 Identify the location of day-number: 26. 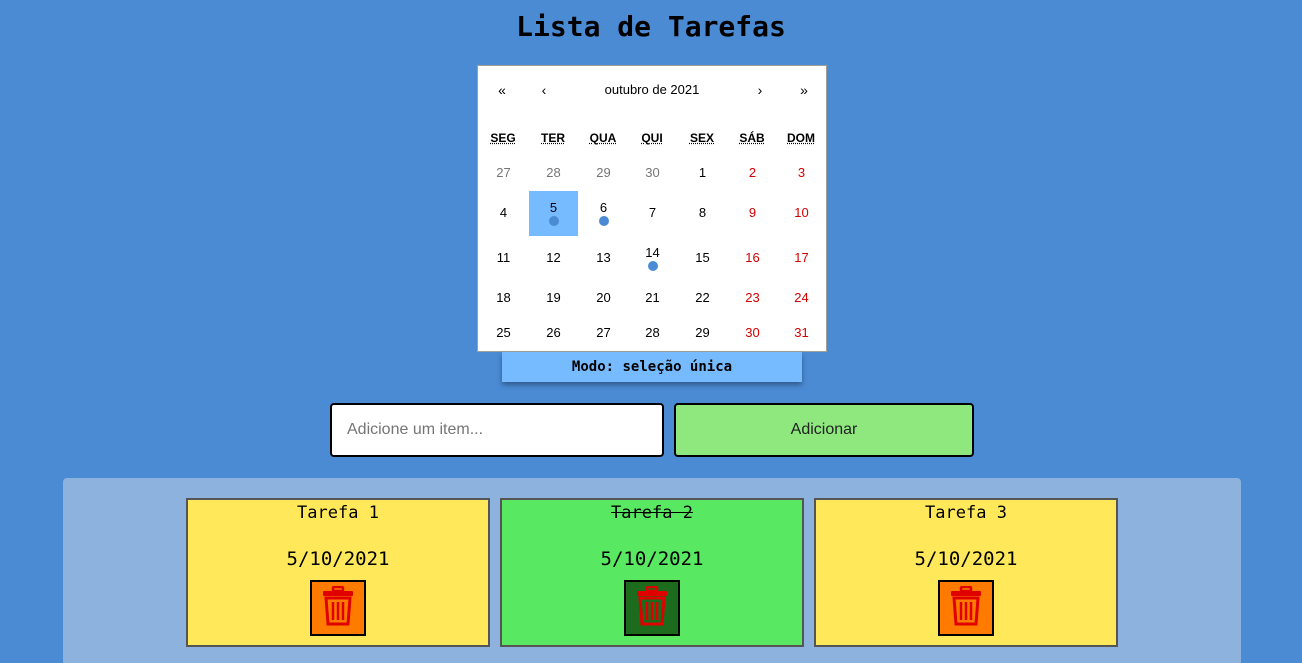
(553, 332).